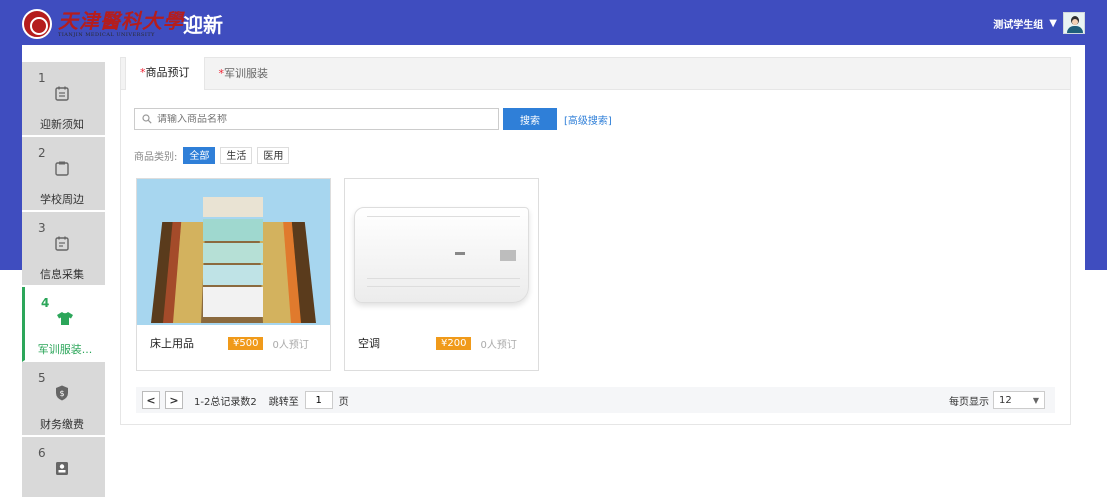 The width and height of the screenshot is (1107, 497). Describe the element at coordinates (106, 35) in the screenshot. I see `logo-english-name: TIANJIN MEDICAL UNIVERSITY` at that location.